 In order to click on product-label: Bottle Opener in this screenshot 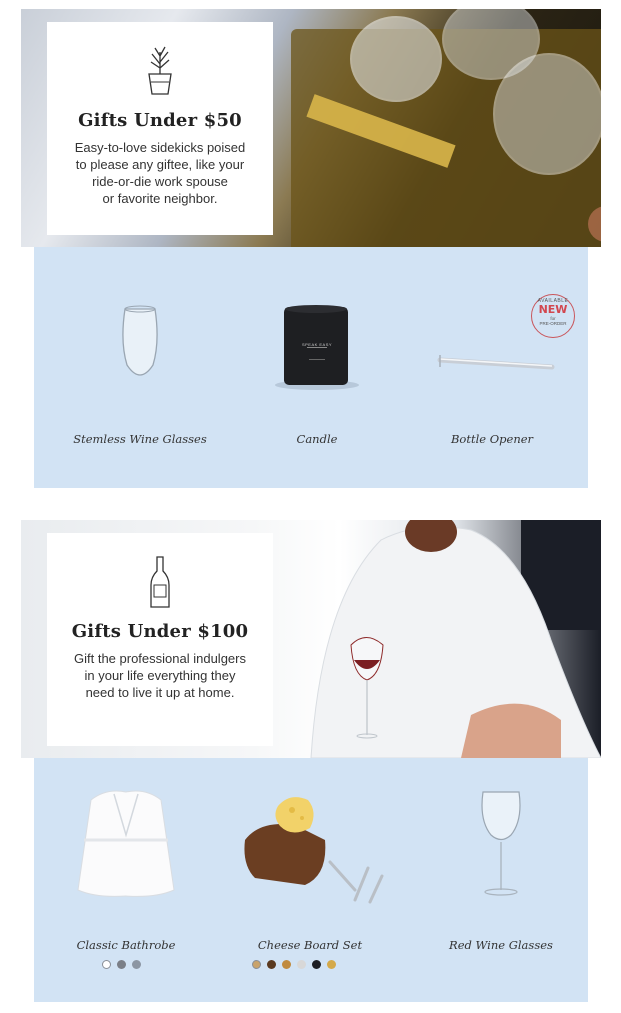, I will do `click(492, 439)`.